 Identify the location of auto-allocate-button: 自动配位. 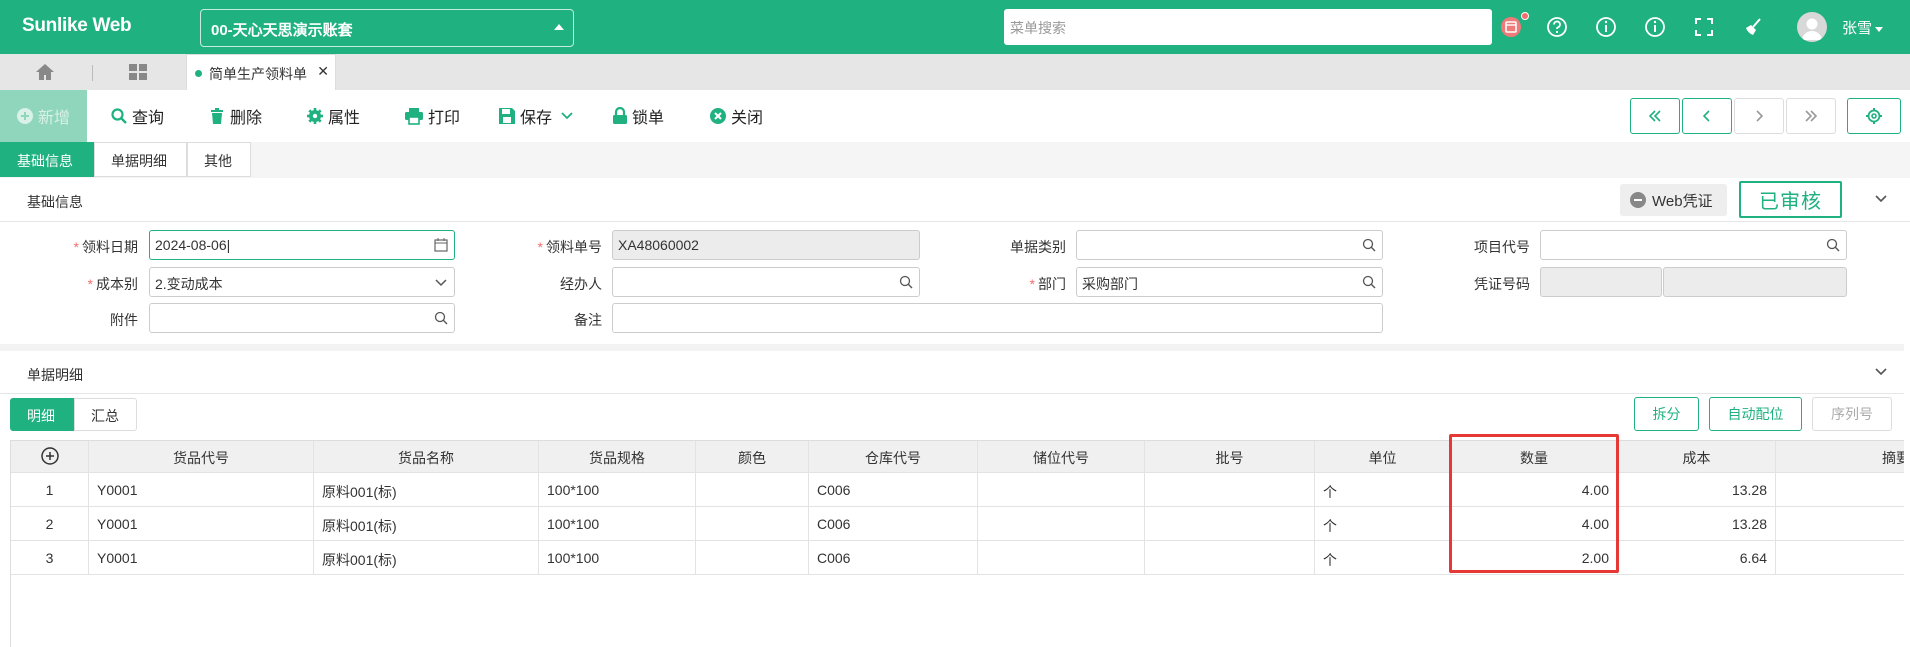
(1755, 414).